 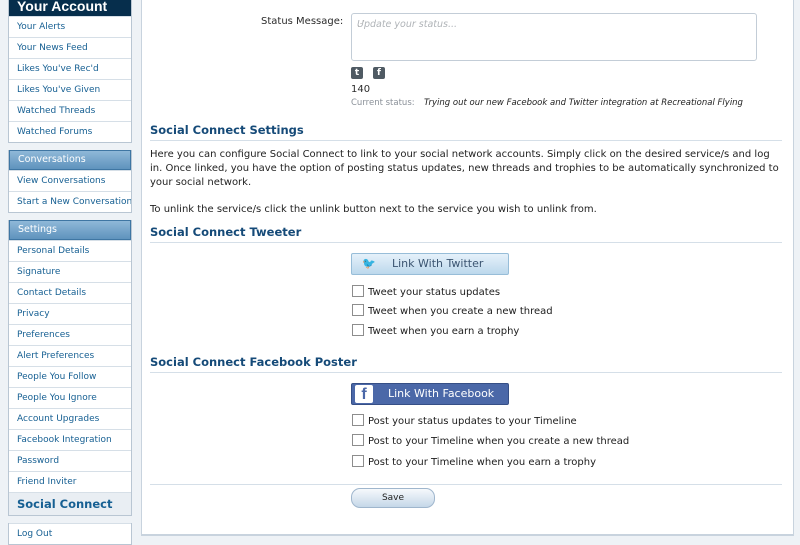 I want to click on twitter-bird-icon: 🐦, so click(x=369, y=263).